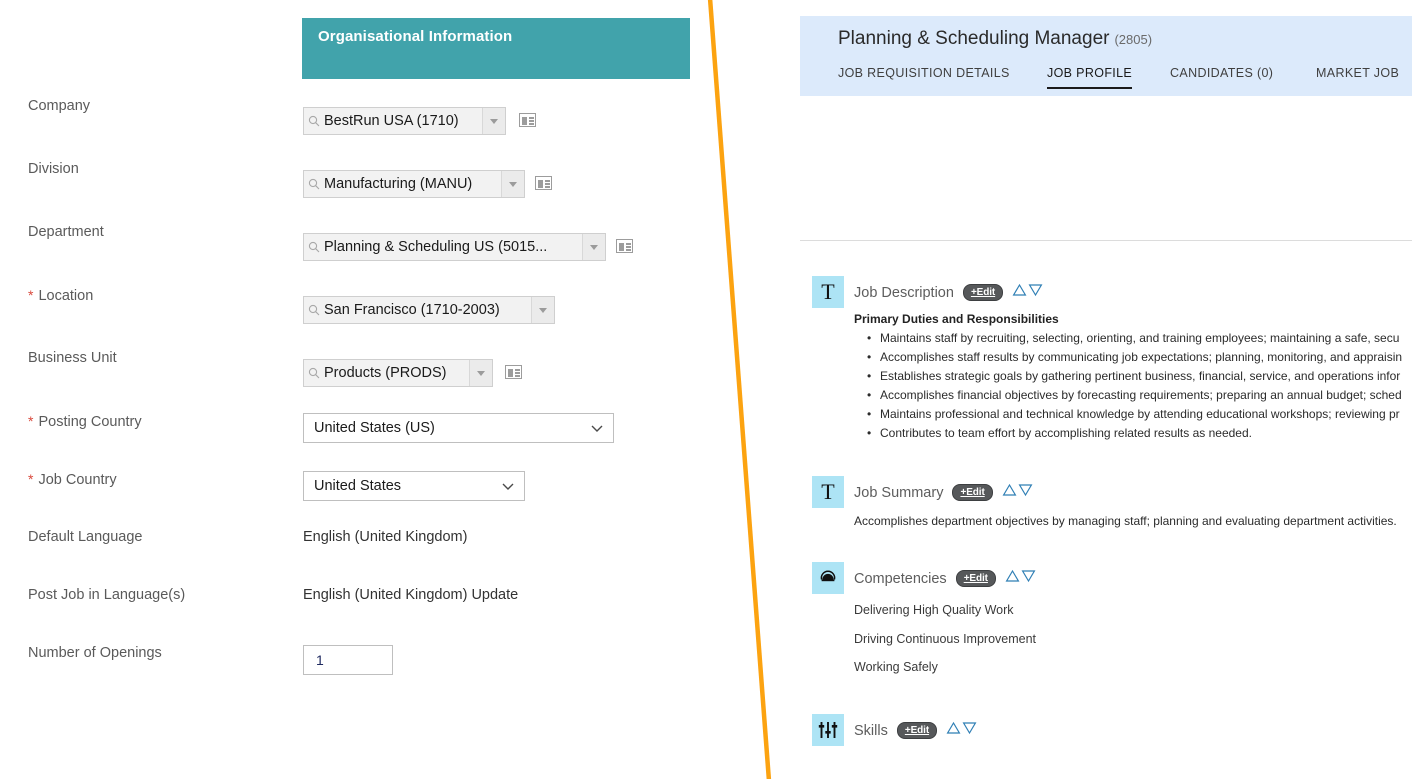 The image size is (1412, 779). I want to click on location-dropdown-arrow, so click(542, 310).